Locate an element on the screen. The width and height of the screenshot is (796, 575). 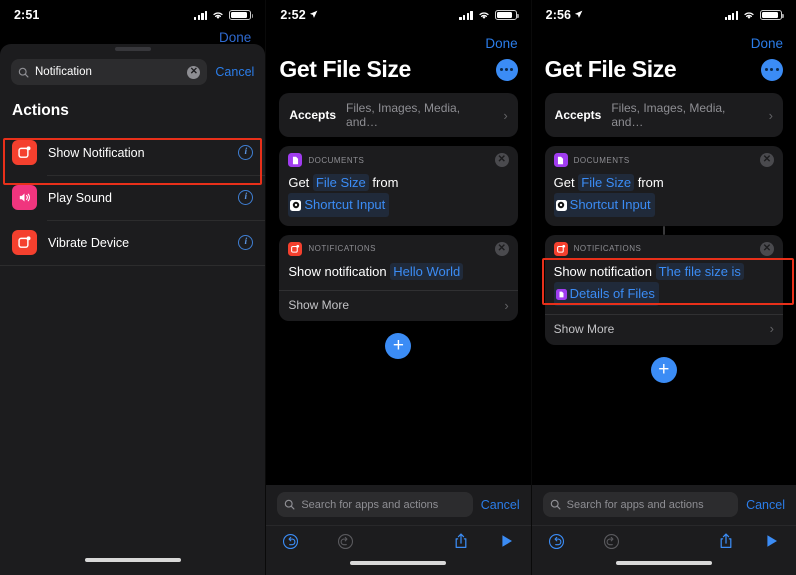
accepts-label: Accepts is located at coordinates (313, 115).